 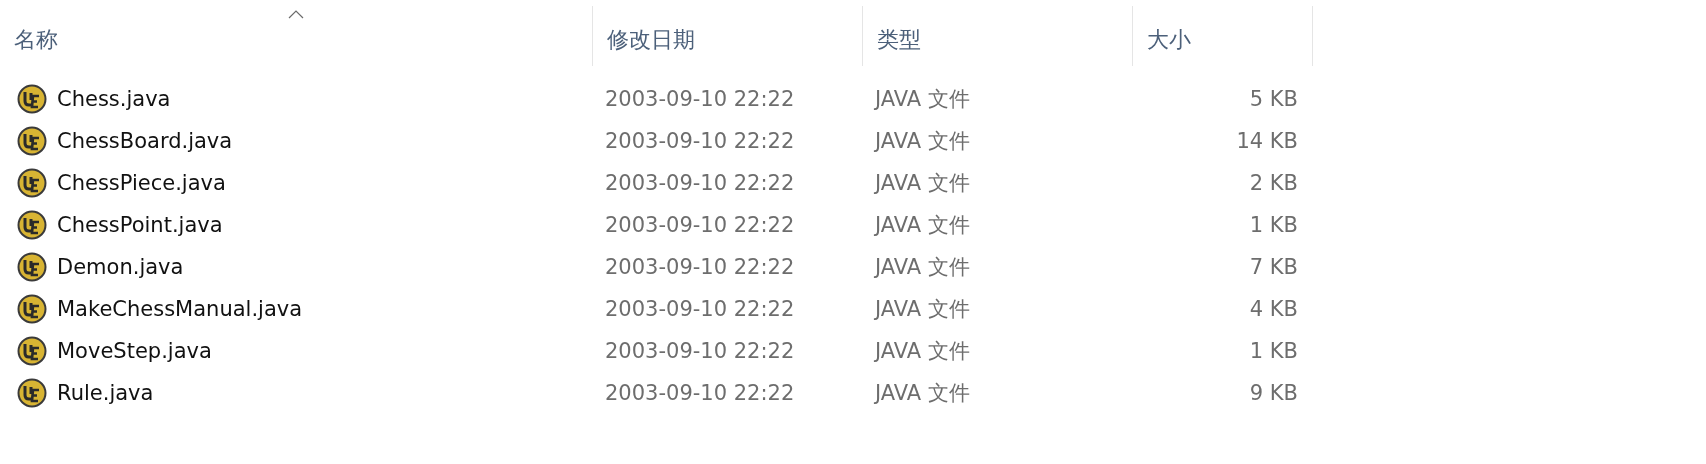 I want to click on file-name: Rule.java, so click(x=105, y=393).